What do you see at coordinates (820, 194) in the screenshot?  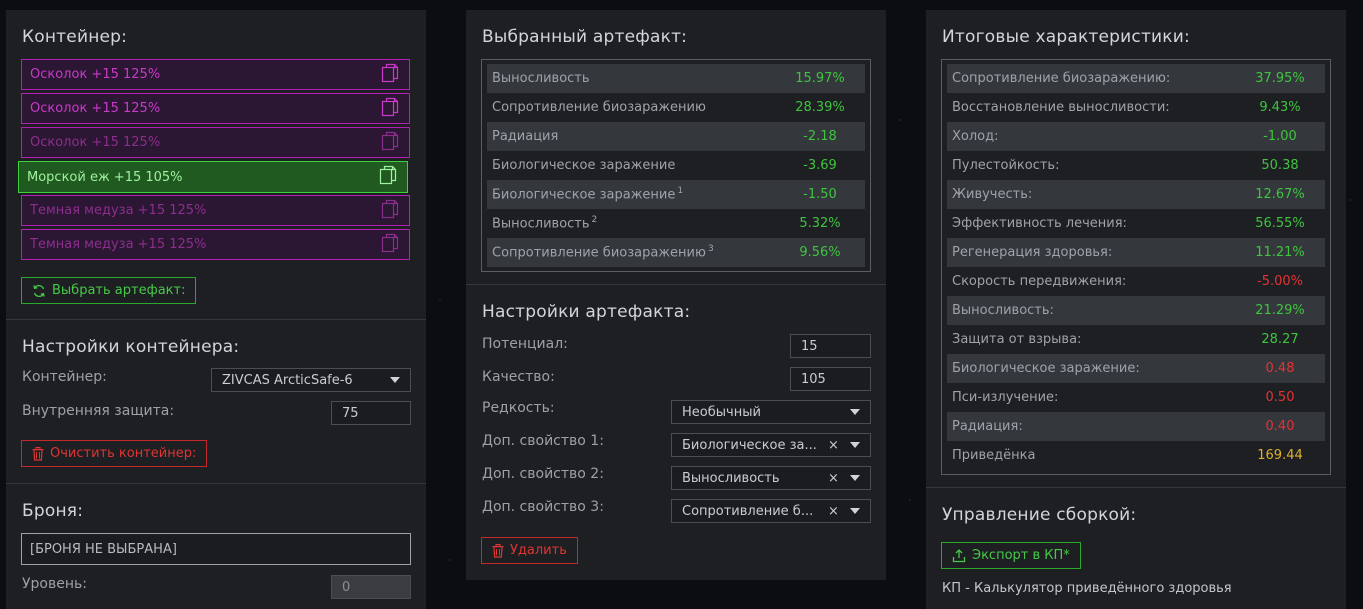 I see `stat-value: -1.50` at bounding box center [820, 194].